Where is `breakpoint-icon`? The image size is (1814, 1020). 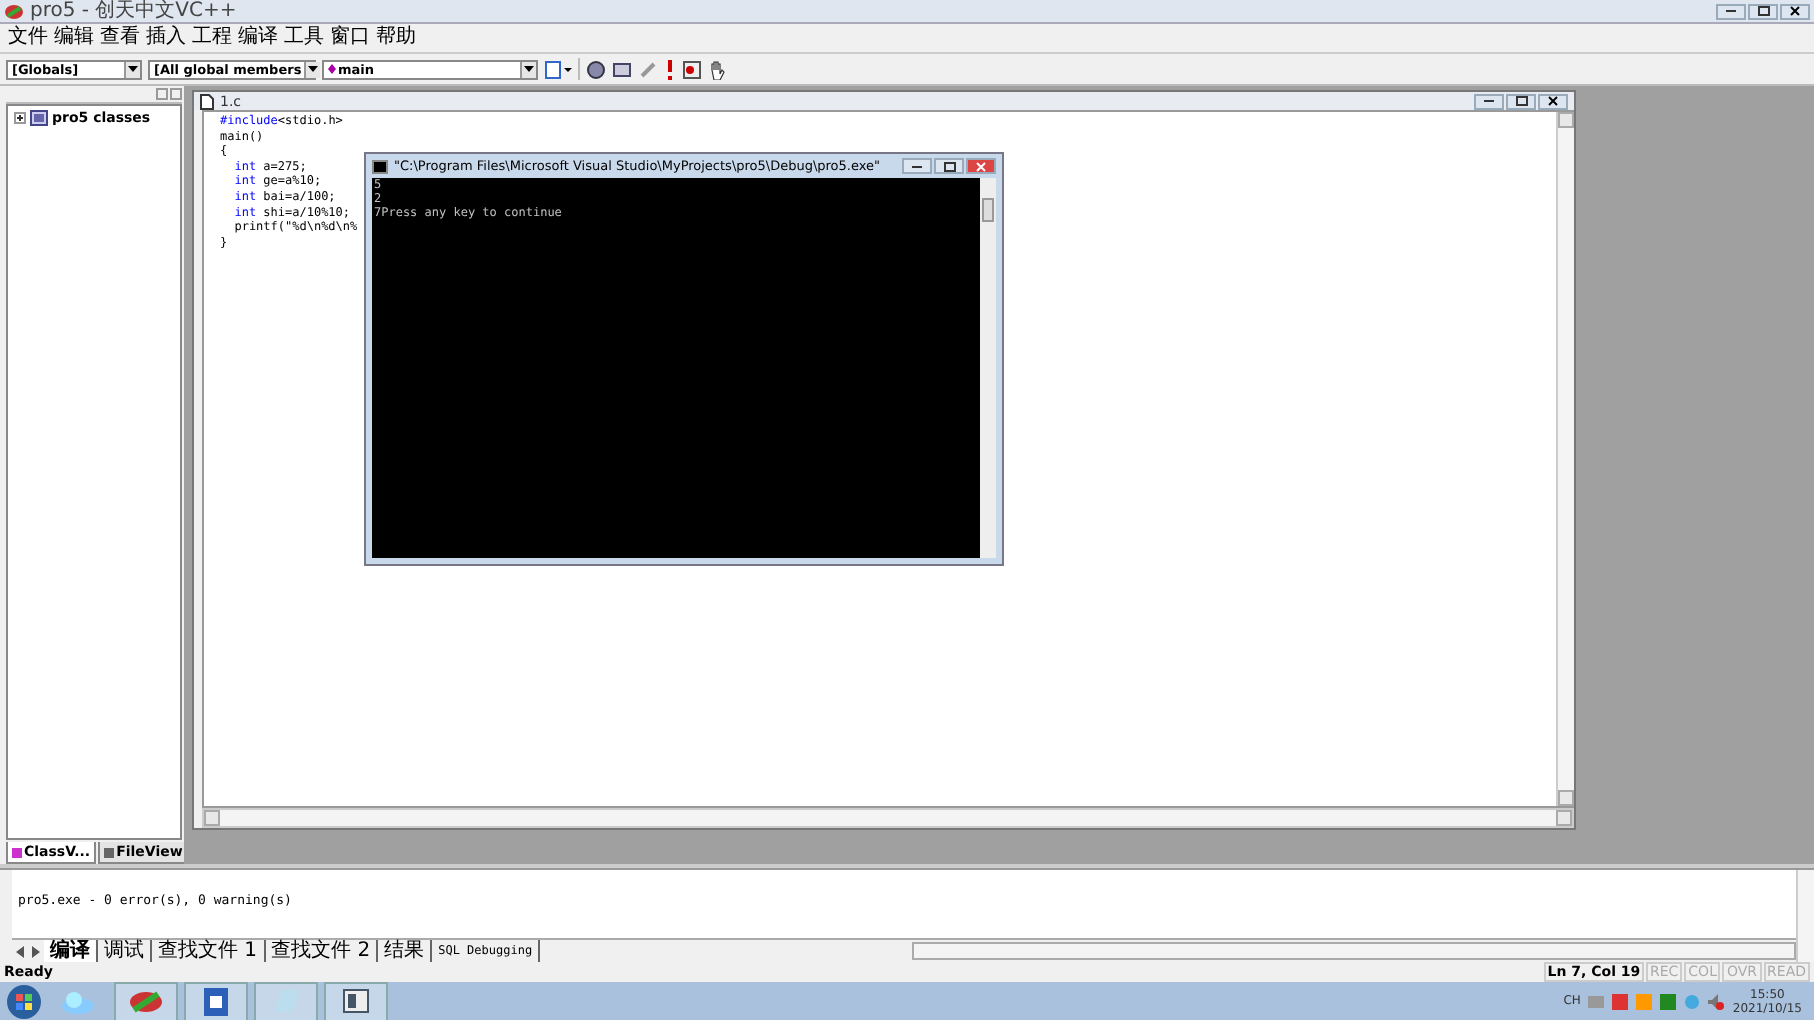 breakpoint-icon is located at coordinates (692, 69).